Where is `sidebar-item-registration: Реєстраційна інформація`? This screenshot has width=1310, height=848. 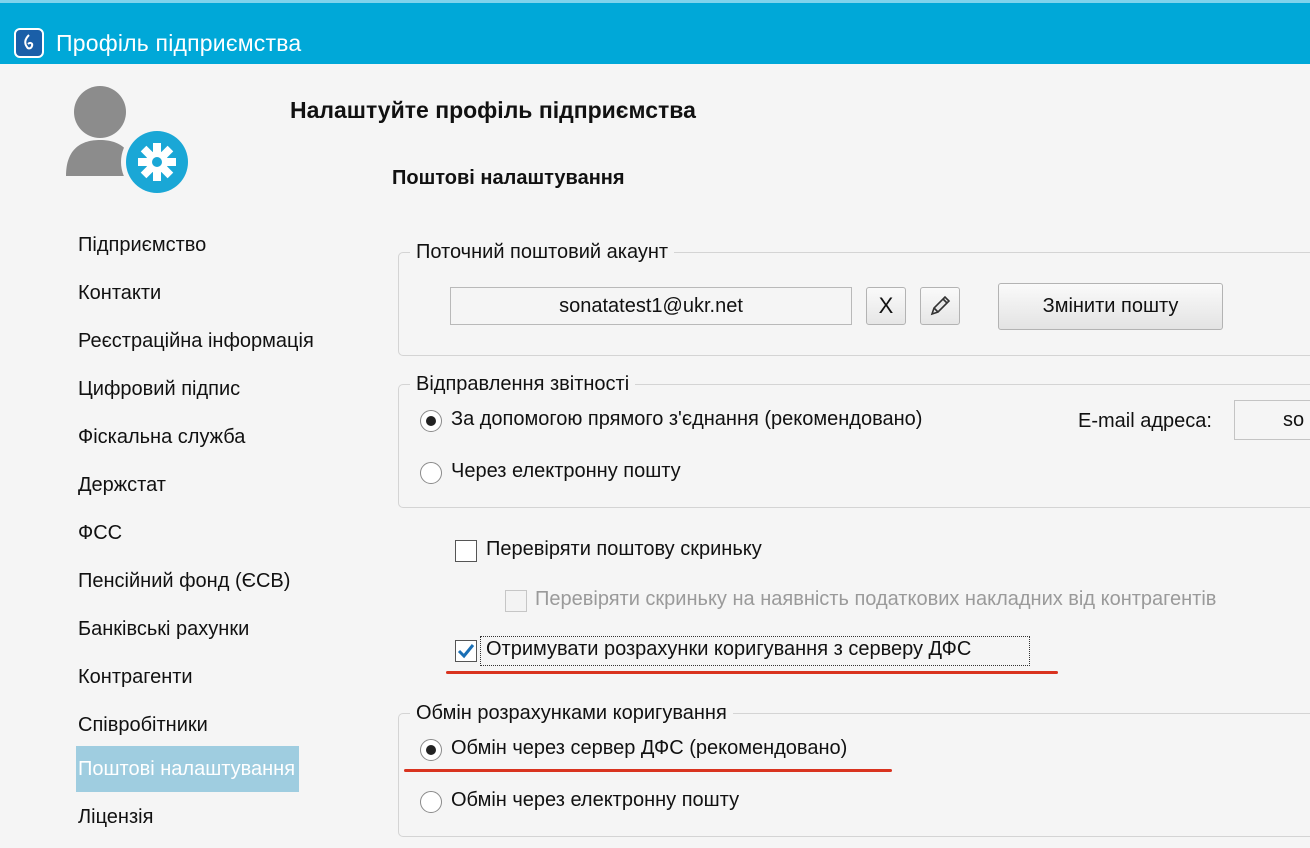
sidebar-item-registration: Реєстраційна інформація is located at coordinates (196, 341).